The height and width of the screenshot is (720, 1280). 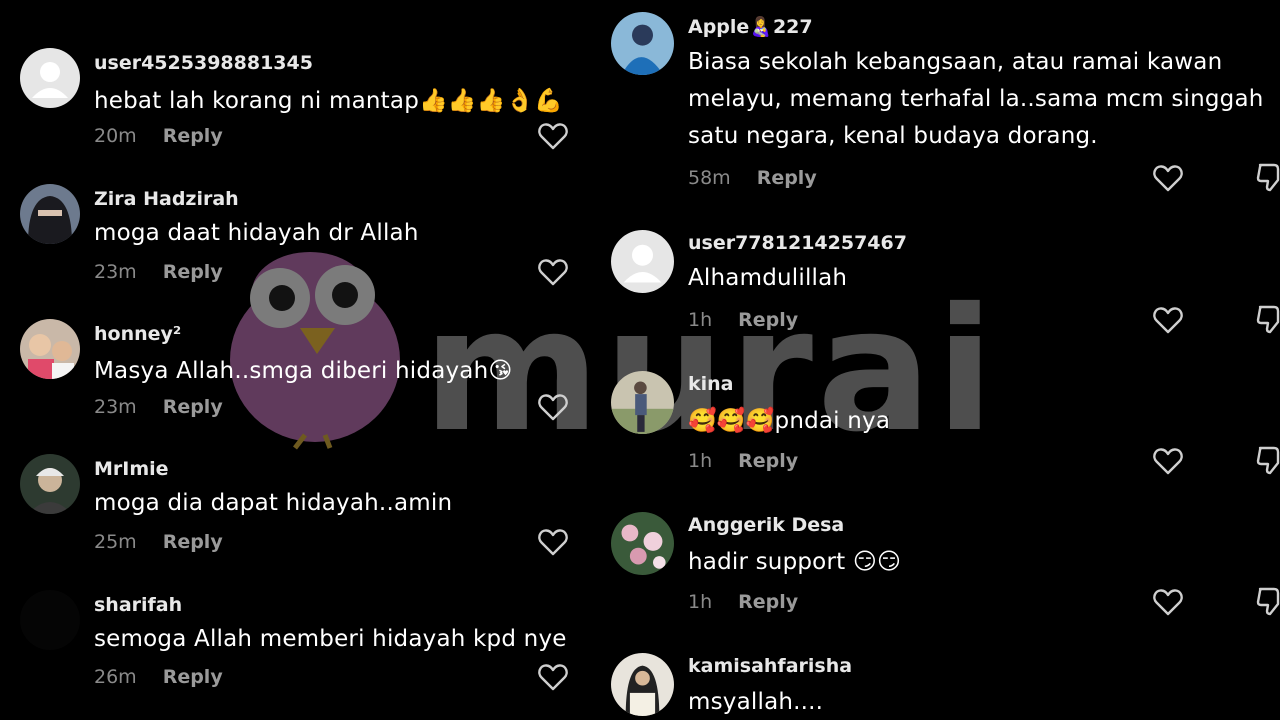 I want to click on default-avatar-icon, so click(x=50, y=78).